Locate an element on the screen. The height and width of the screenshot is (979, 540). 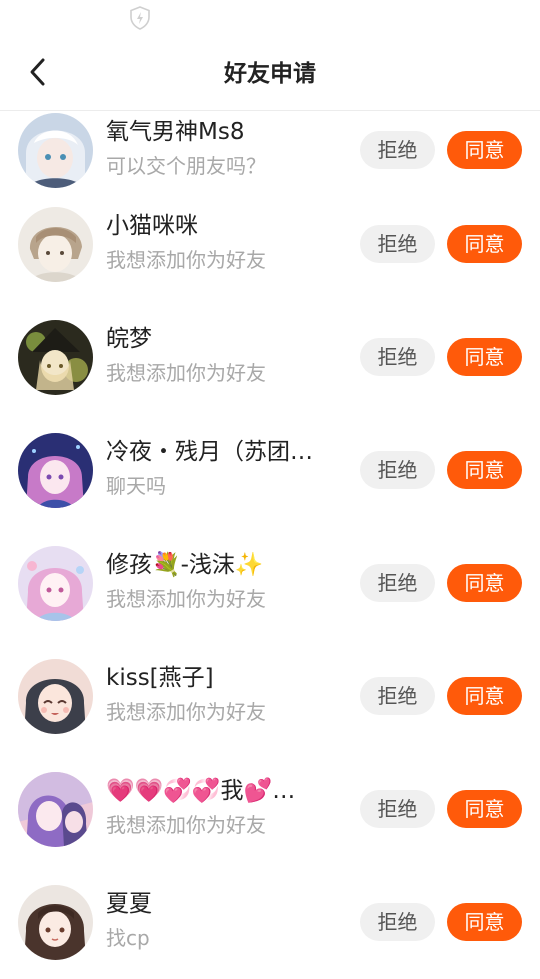
request-message: 聊天吗 is located at coordinates (136, 486).